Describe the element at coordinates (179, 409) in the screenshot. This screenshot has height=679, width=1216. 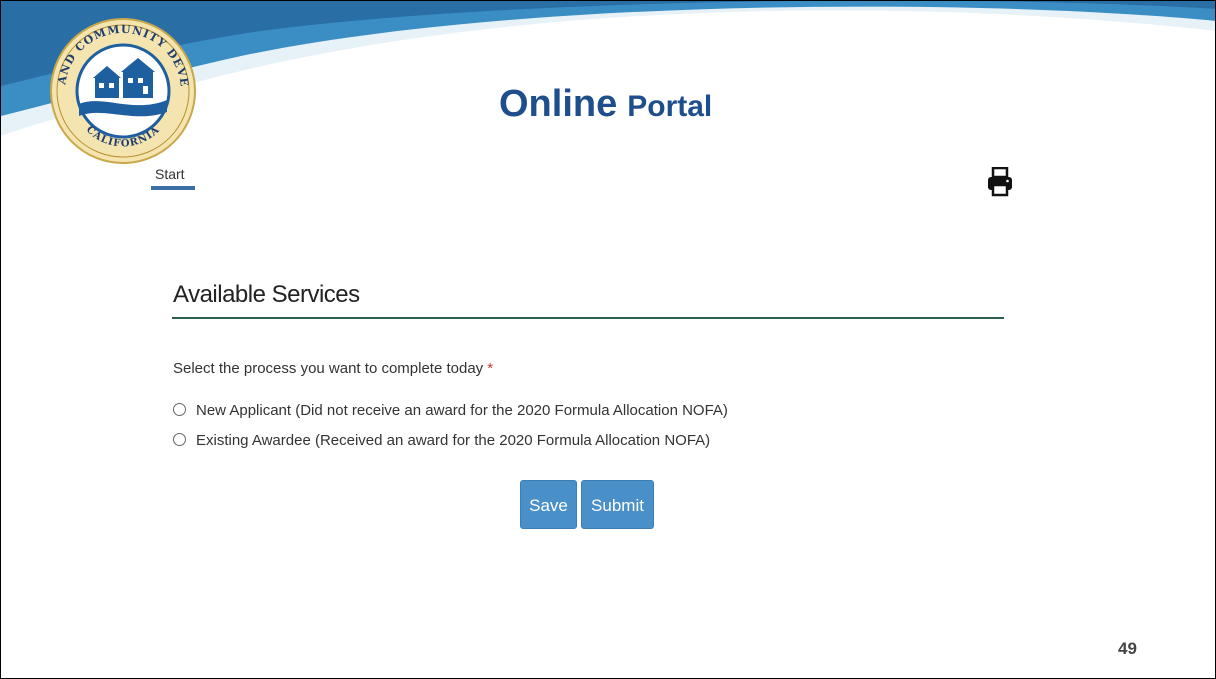
I see `radio-new-applicant` at that location.